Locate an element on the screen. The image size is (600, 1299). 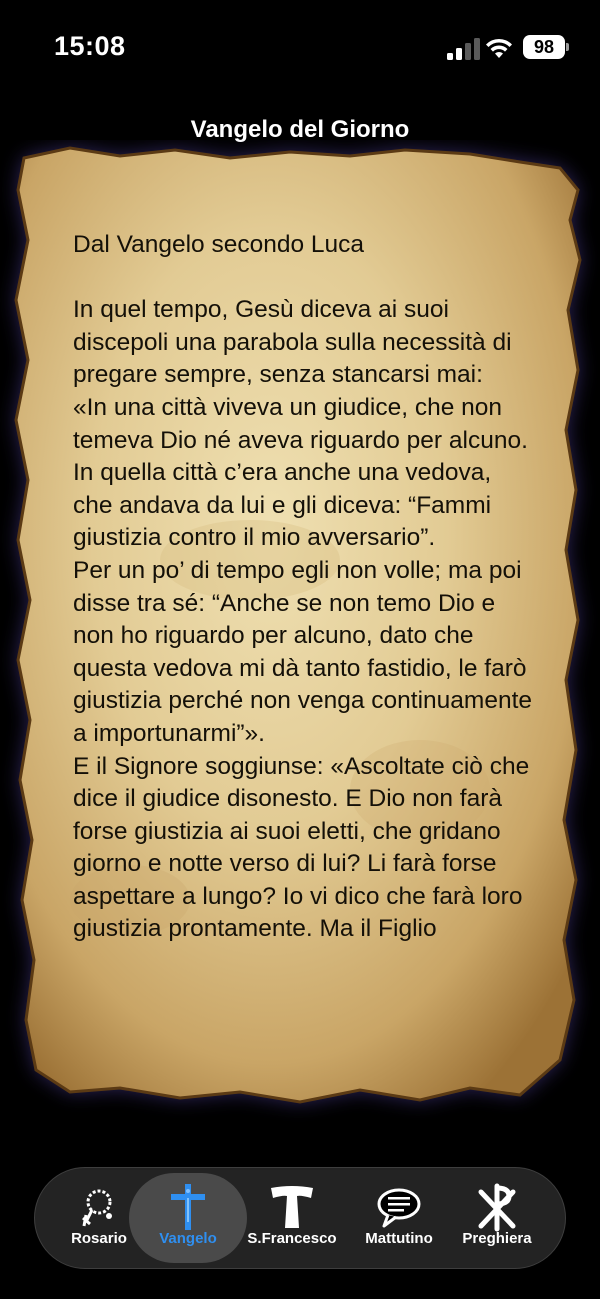
chi-rho-icon is located at coordinates (497, 1207).